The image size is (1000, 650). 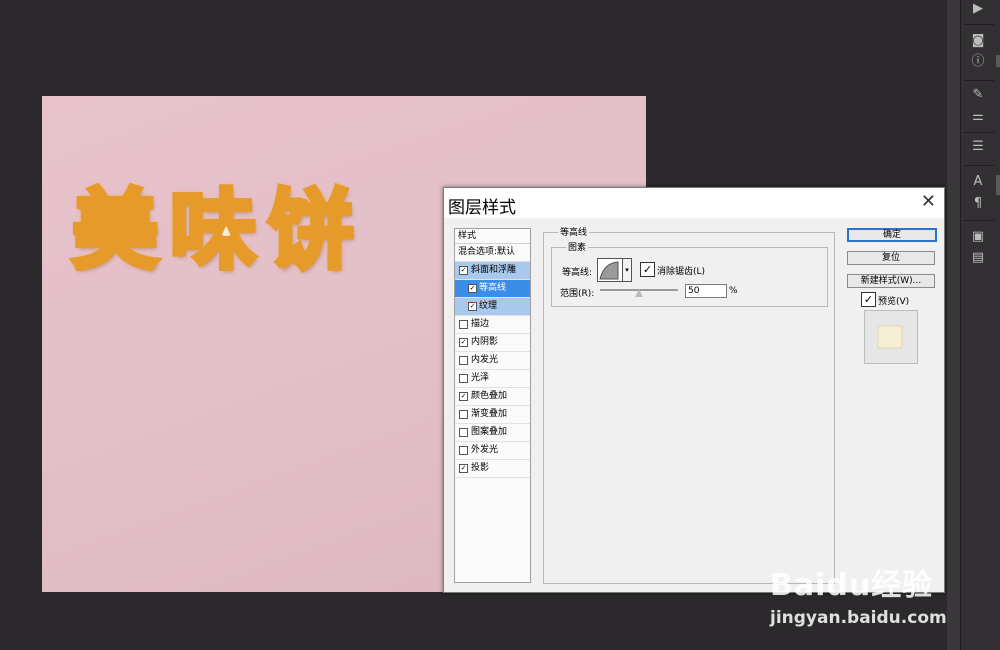 I want to click on baidu-watermark: Baidu经验 jingyan.baidu.com, so click(x=858, y=594).